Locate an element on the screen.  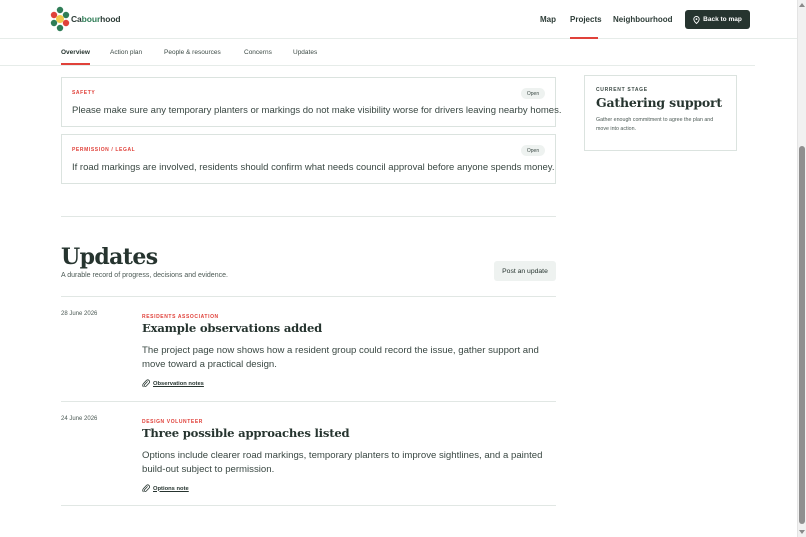
update-title: Example observations added is located at coordinates (232, 328).